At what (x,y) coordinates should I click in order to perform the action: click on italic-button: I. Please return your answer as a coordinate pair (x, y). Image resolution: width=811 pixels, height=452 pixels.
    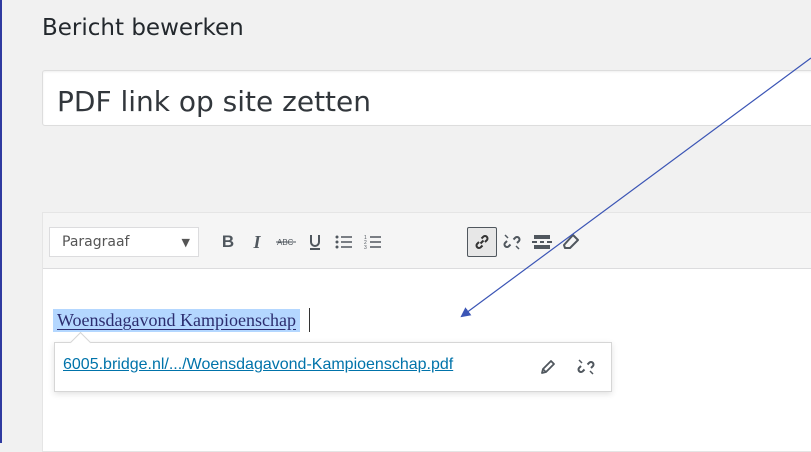
    Looking at the image, I should click on (257, 242).